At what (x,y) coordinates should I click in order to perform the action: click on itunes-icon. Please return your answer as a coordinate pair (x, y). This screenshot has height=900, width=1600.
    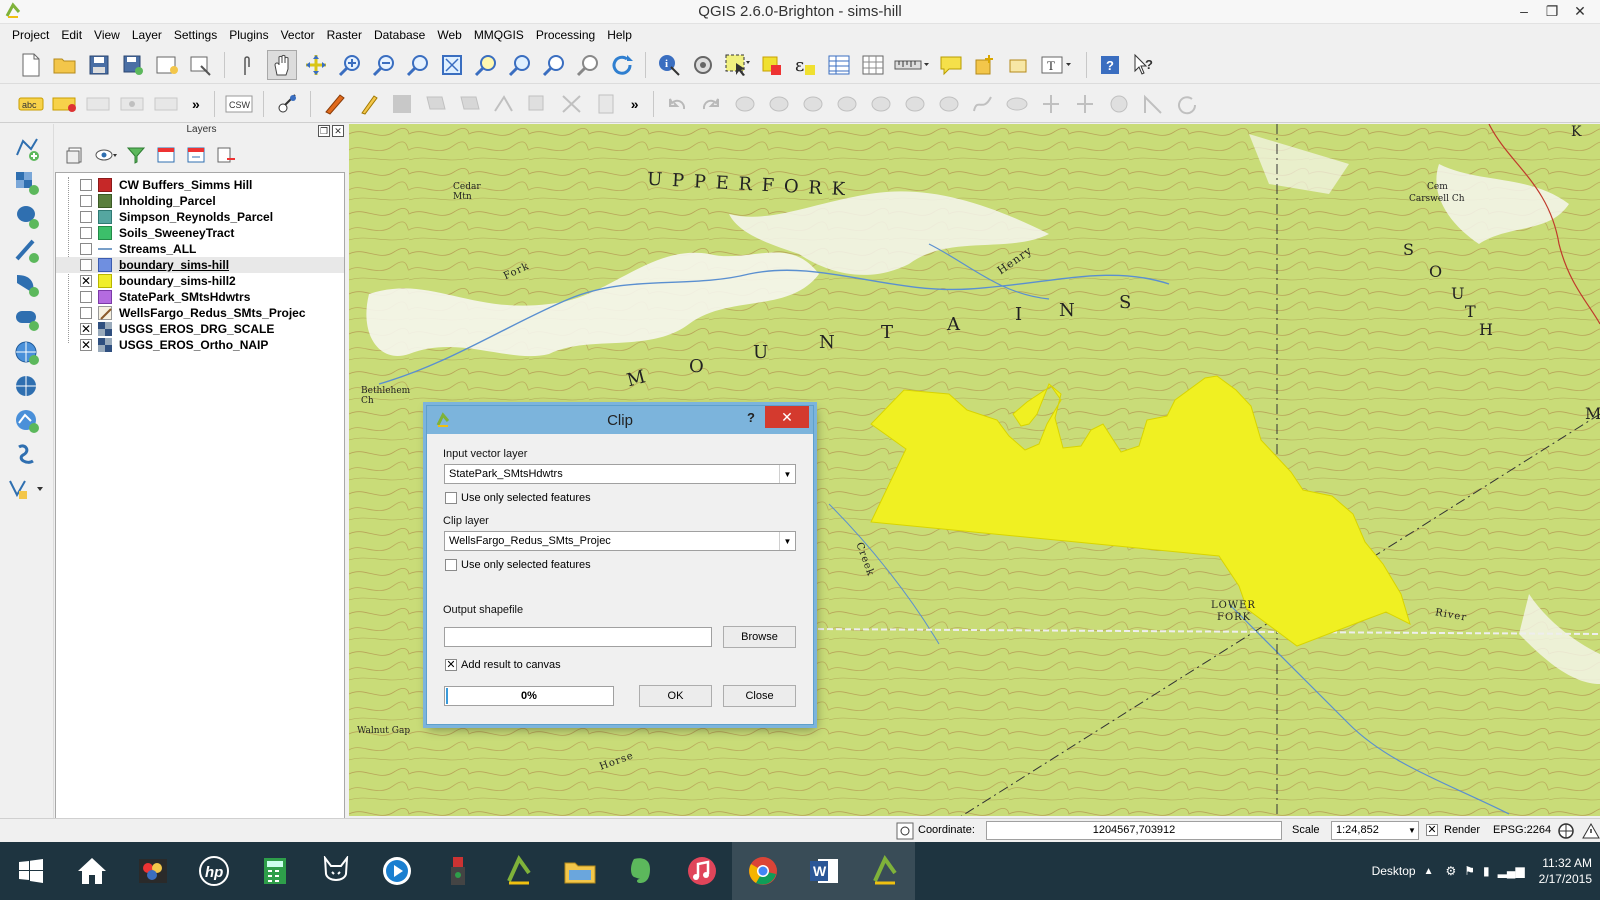
    Looking at the image, I should click on (701, 871).